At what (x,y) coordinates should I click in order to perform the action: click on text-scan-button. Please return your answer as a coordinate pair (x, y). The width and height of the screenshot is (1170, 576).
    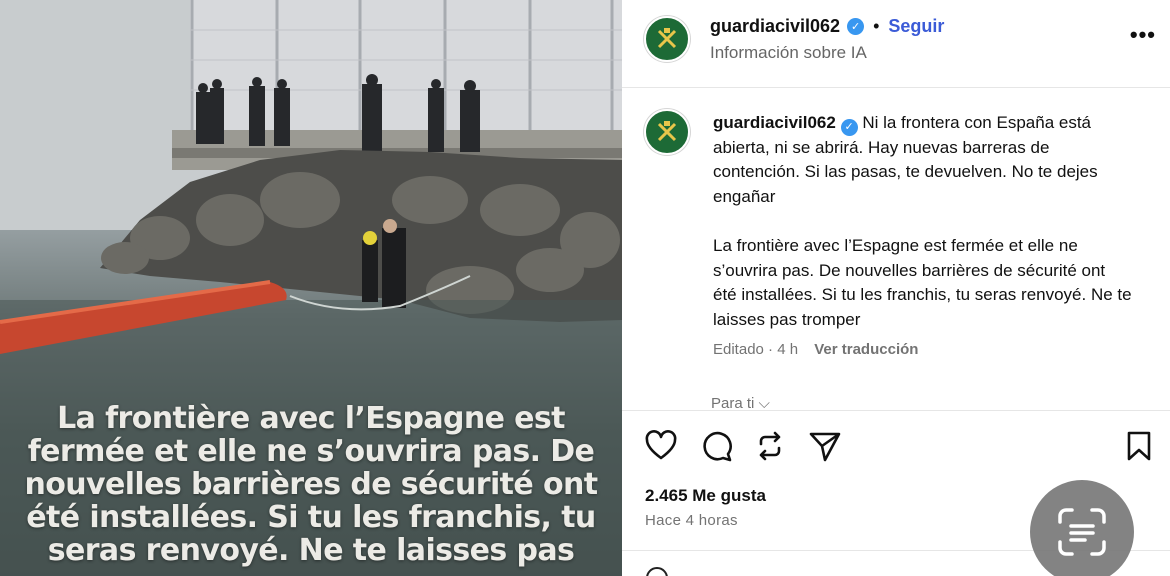
    Looking at the image, I should click on (1082, 528).